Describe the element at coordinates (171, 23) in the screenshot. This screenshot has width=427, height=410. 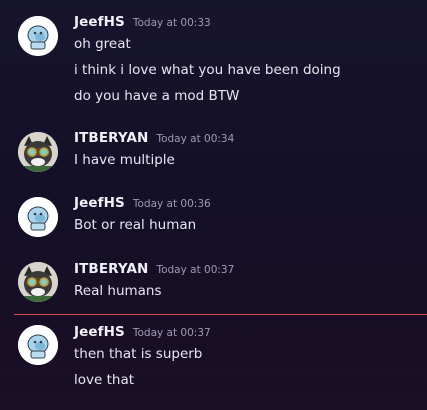
I see `timestamp: Today at 00:33` at that location.